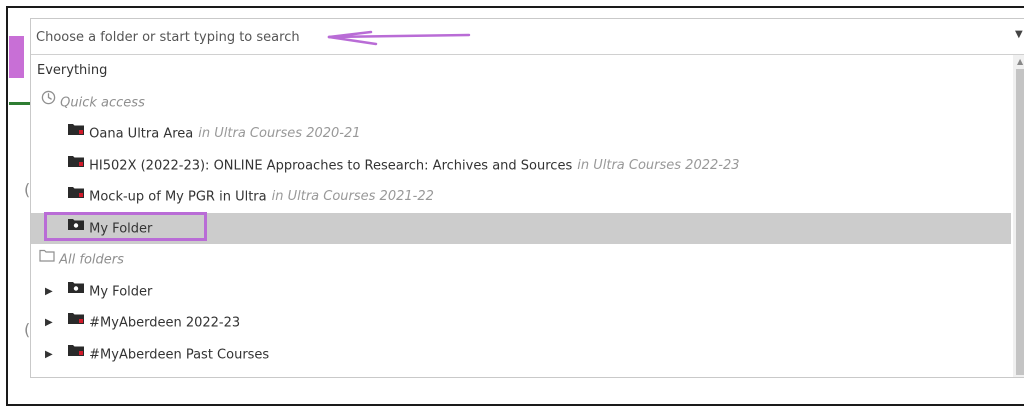  Describe the element at coordinates (141, 134) in the screenshot. I see `folder-name: Oana Ultra Area` at that location.